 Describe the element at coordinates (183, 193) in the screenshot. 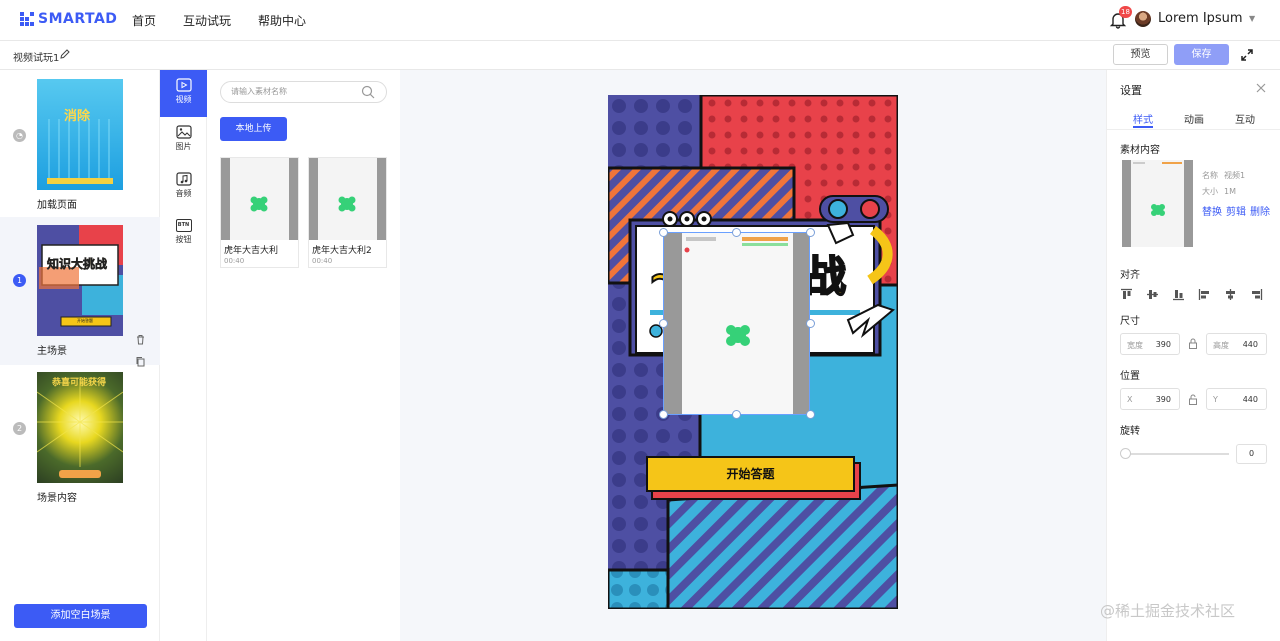

I see `tab-label: 音频` at that location.